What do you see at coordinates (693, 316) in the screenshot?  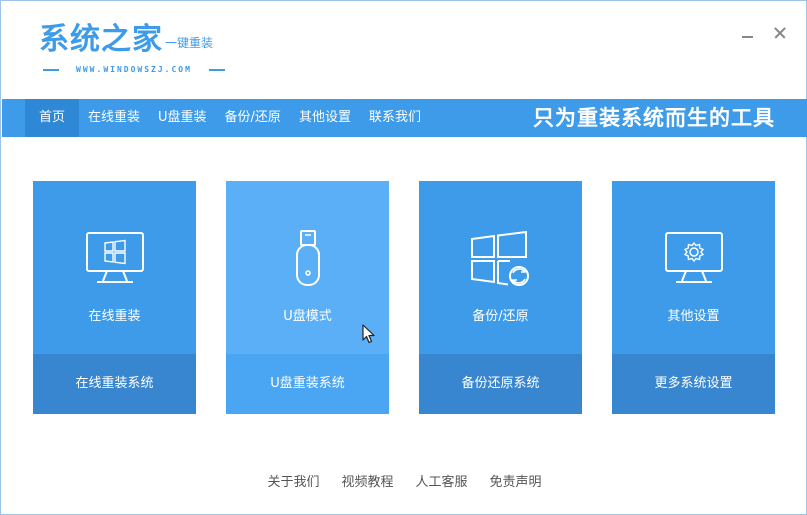 I see `card-title: 其他设置` at bounding box center [693, 316].